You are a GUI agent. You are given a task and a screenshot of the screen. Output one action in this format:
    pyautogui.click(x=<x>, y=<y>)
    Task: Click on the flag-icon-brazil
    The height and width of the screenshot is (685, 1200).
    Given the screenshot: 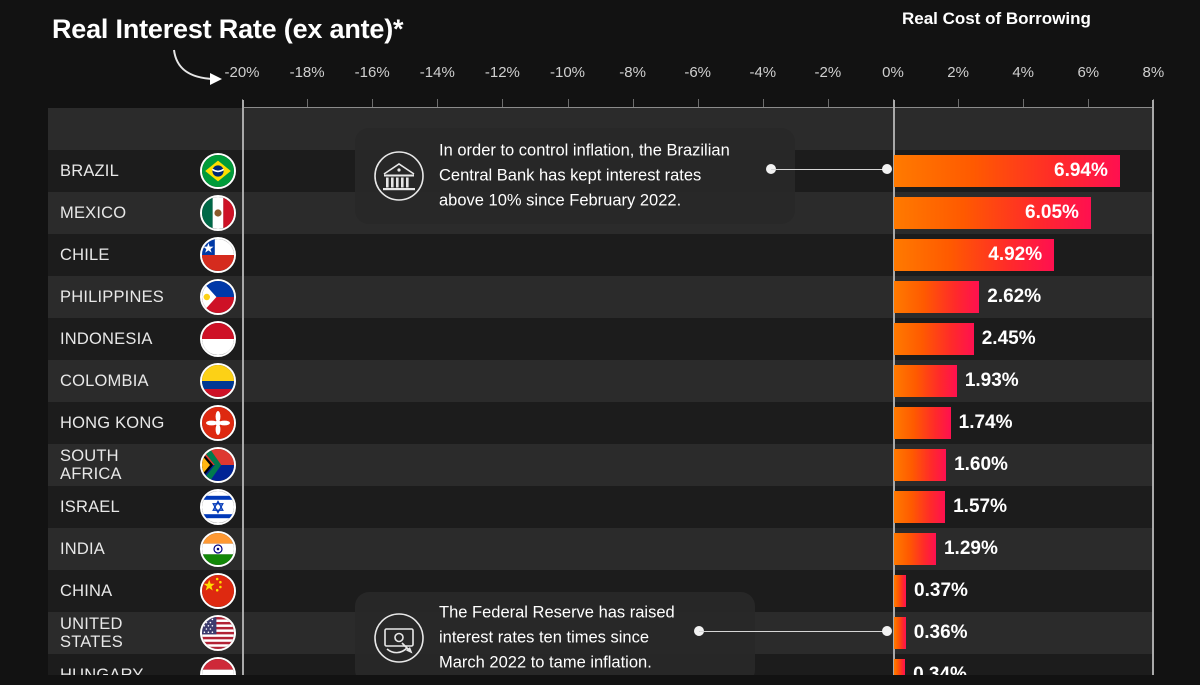 What is the action you would take?
    pyautogui.click(x=218, y=171)
    